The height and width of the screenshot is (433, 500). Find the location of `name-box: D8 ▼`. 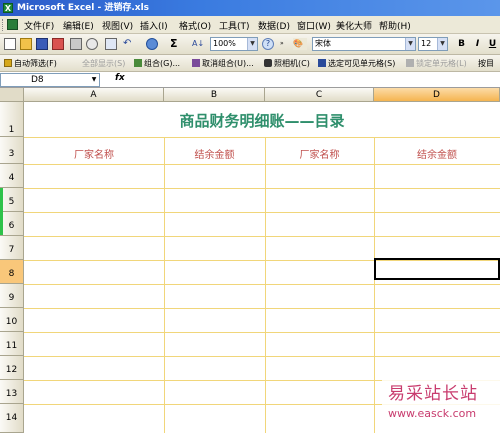

name-box: D8 ▼ is located at coordinates (50, 80).